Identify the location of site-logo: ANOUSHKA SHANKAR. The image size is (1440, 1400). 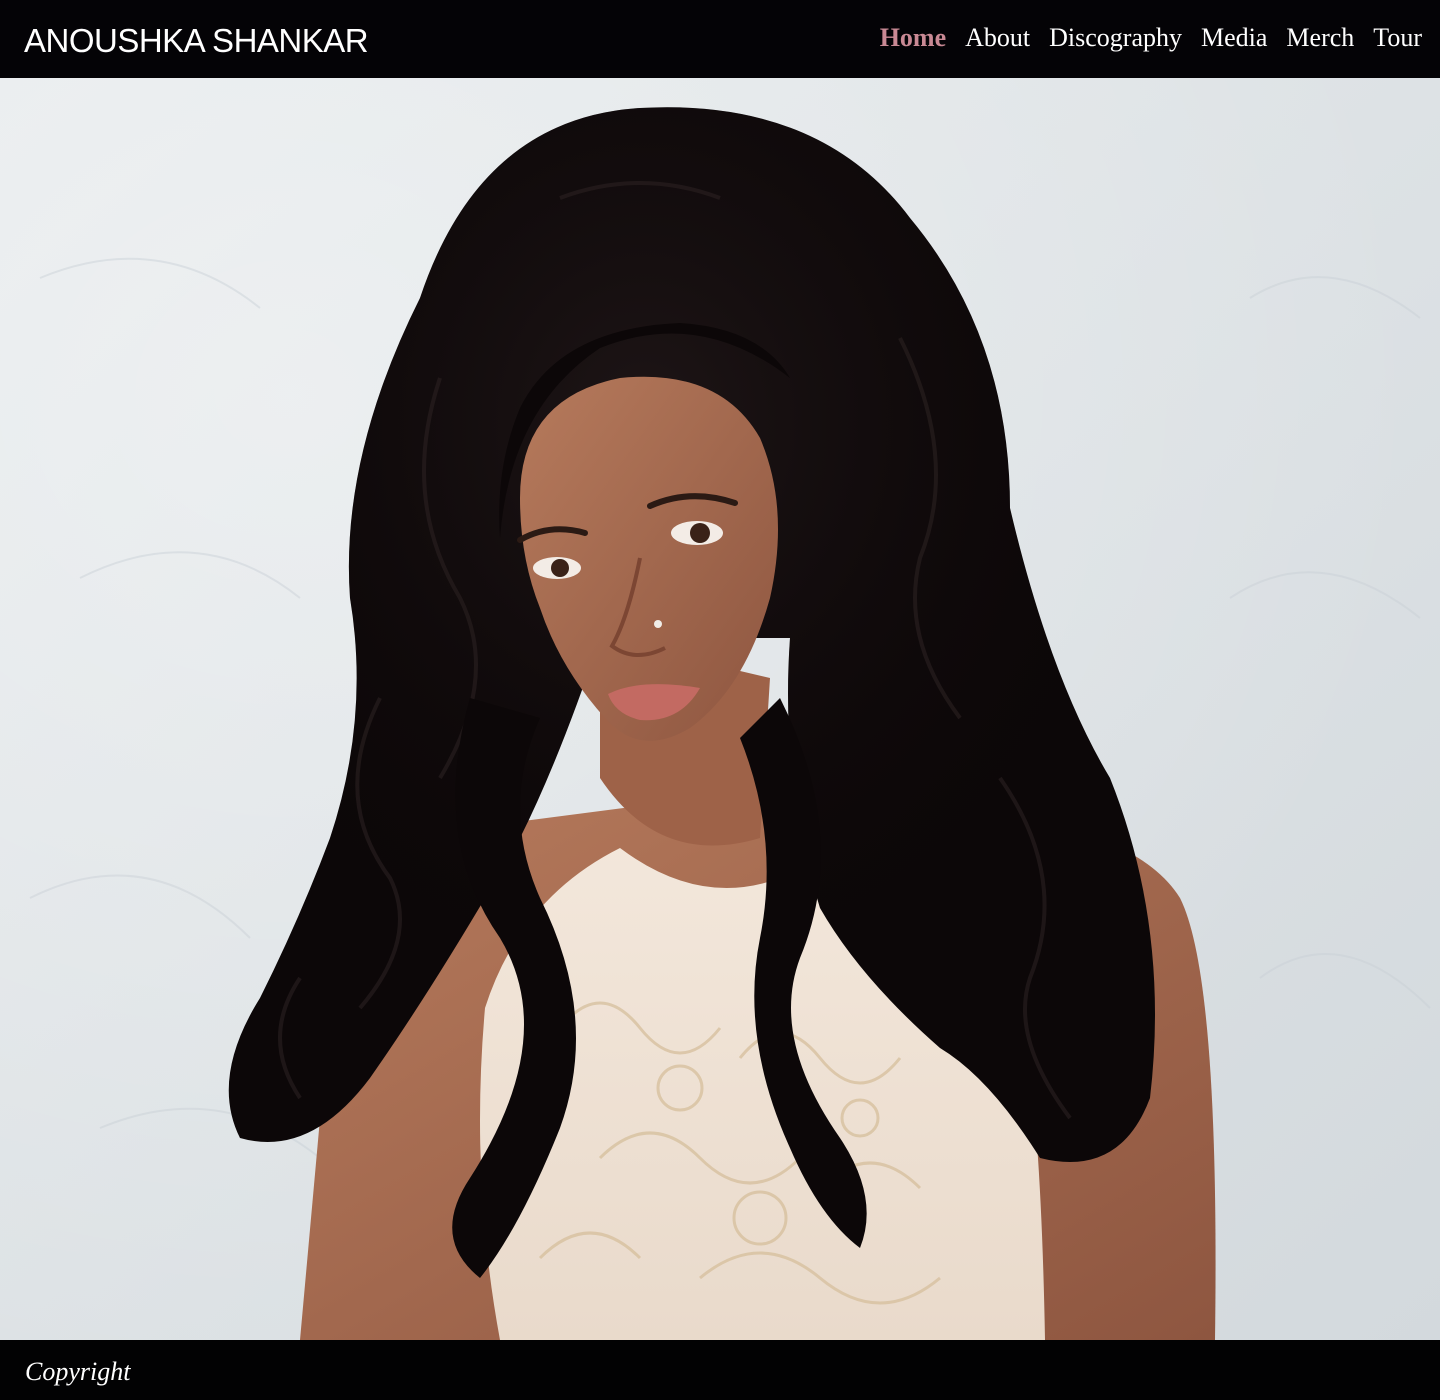
(196, 40).